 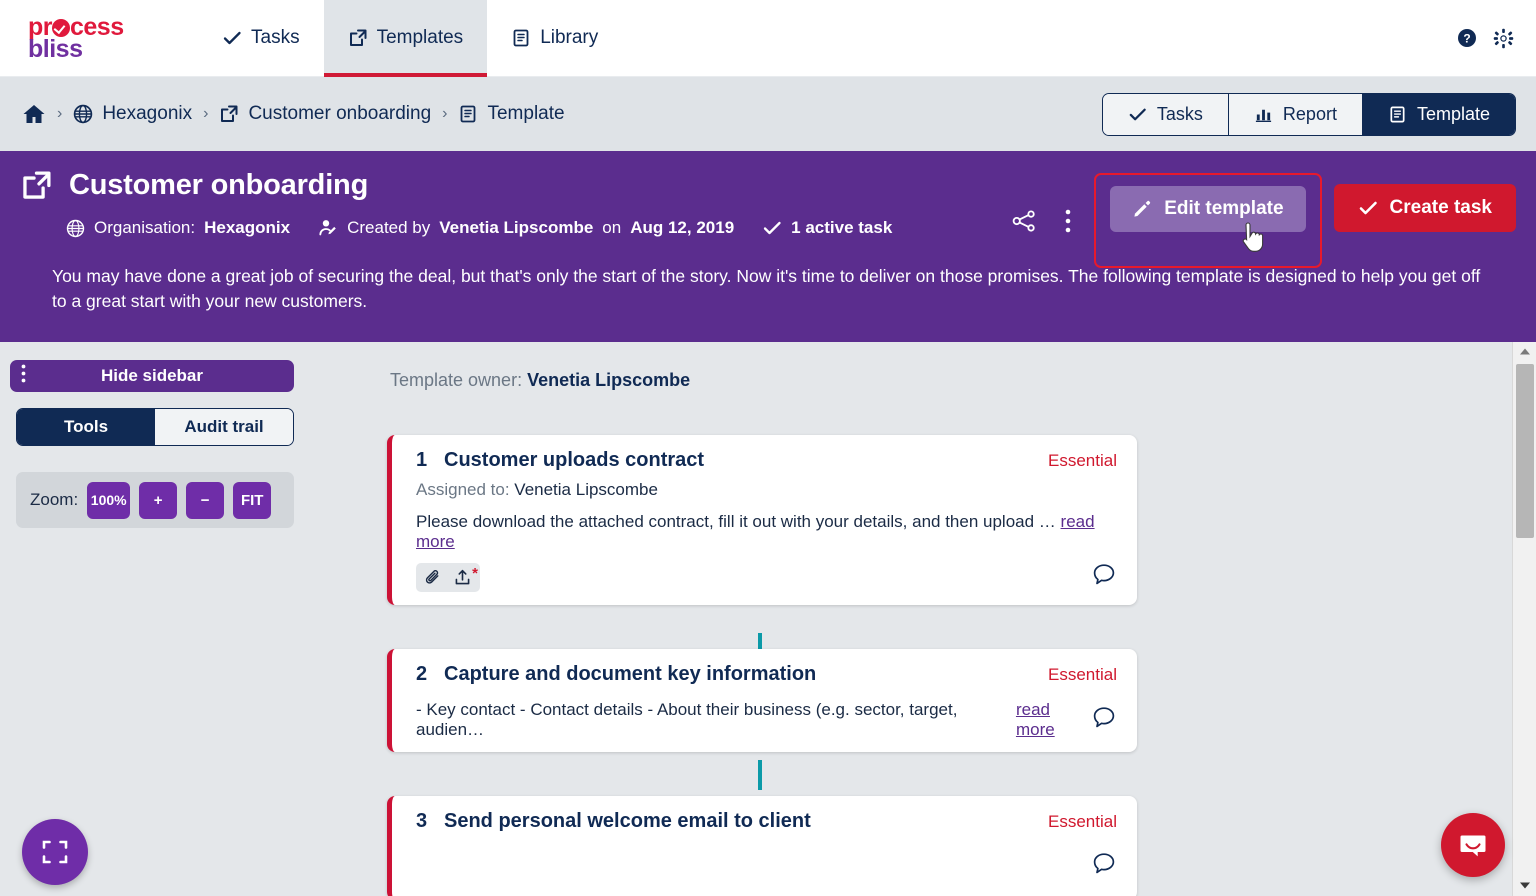 I want to click on view-tab-template: Template, so click(x=1438, y=114).